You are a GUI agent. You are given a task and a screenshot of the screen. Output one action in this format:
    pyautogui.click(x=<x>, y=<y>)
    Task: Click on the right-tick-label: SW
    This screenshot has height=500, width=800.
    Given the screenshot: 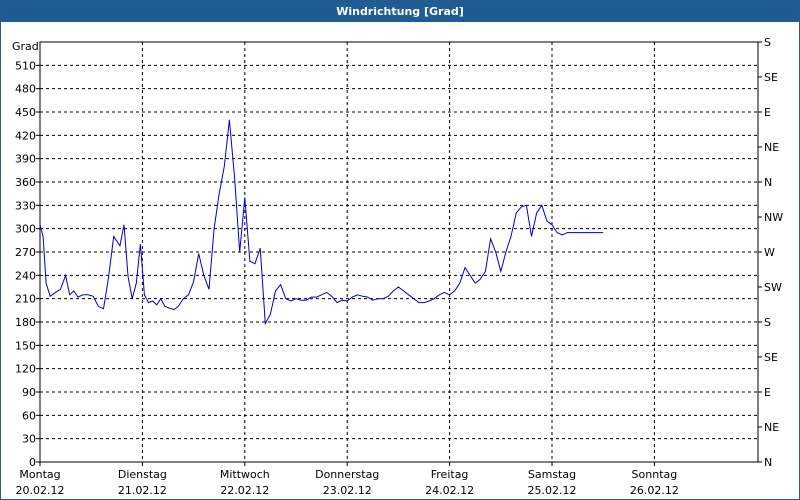 What is the action you would take?
    pyautogui.click(x=773, y=287)
    